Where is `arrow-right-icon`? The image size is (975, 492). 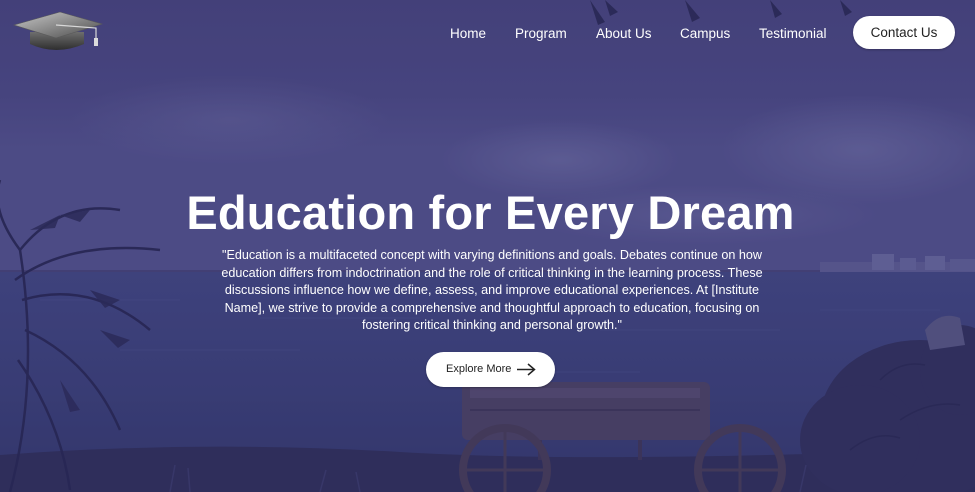 arrow-right-icon is located at coordinates (526, 369).